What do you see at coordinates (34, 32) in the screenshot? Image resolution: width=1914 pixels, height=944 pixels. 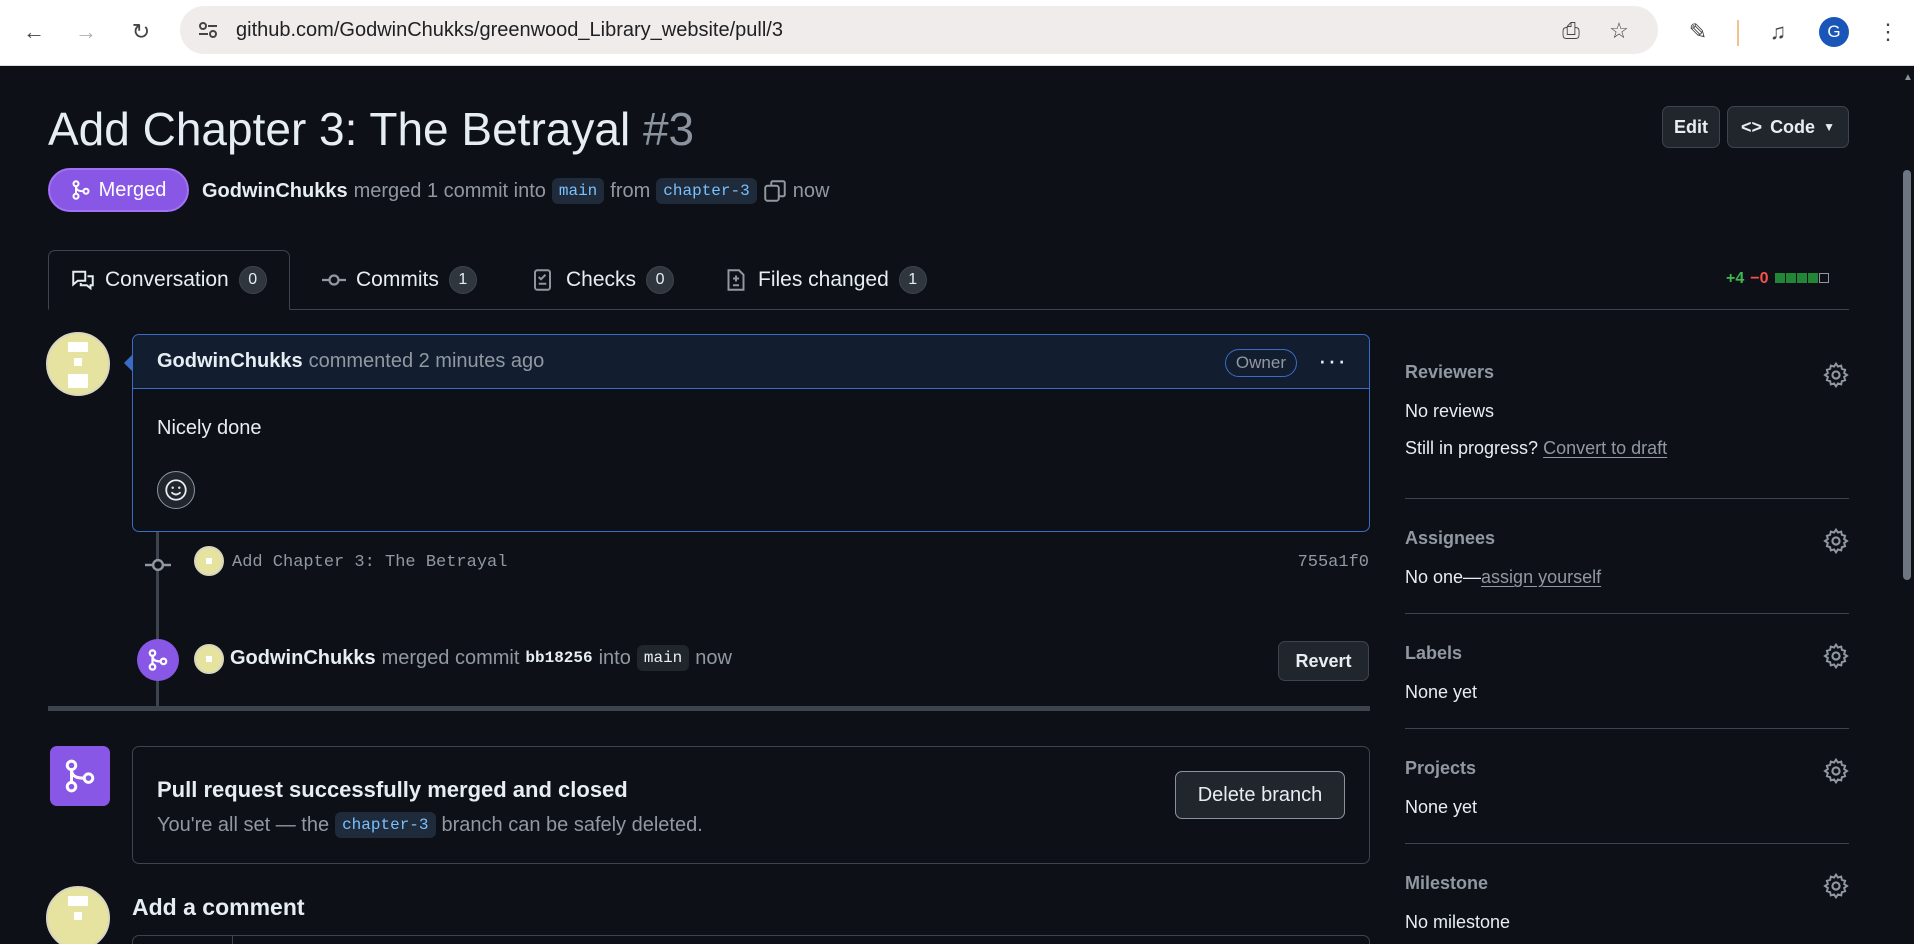 I see `back-arrow-icon: ←` at bounding box center [34, 32].